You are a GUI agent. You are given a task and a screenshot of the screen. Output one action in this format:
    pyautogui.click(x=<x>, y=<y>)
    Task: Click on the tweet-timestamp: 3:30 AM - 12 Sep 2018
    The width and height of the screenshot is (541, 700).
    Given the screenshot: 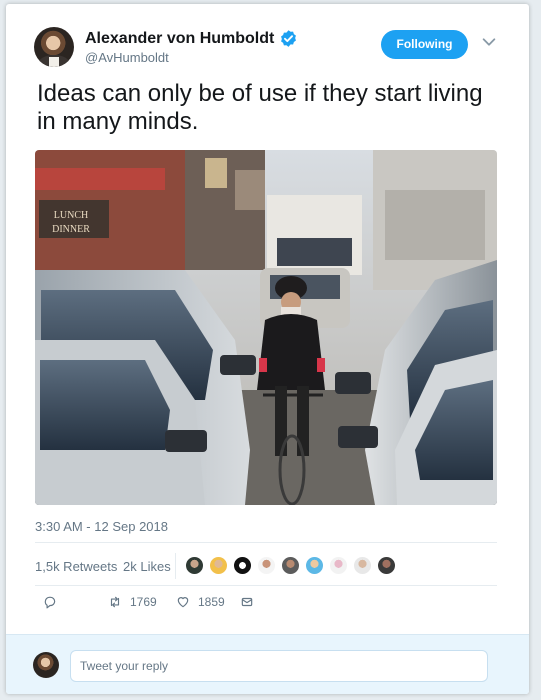 What is the action you would take?
    pyautogui.click(x=101, y=526)
    